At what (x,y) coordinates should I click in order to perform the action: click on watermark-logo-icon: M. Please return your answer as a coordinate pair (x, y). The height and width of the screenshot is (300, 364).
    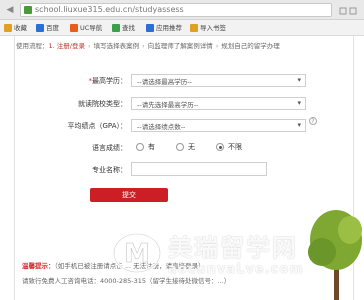
    Looking at the image, I should click on (137, 253).